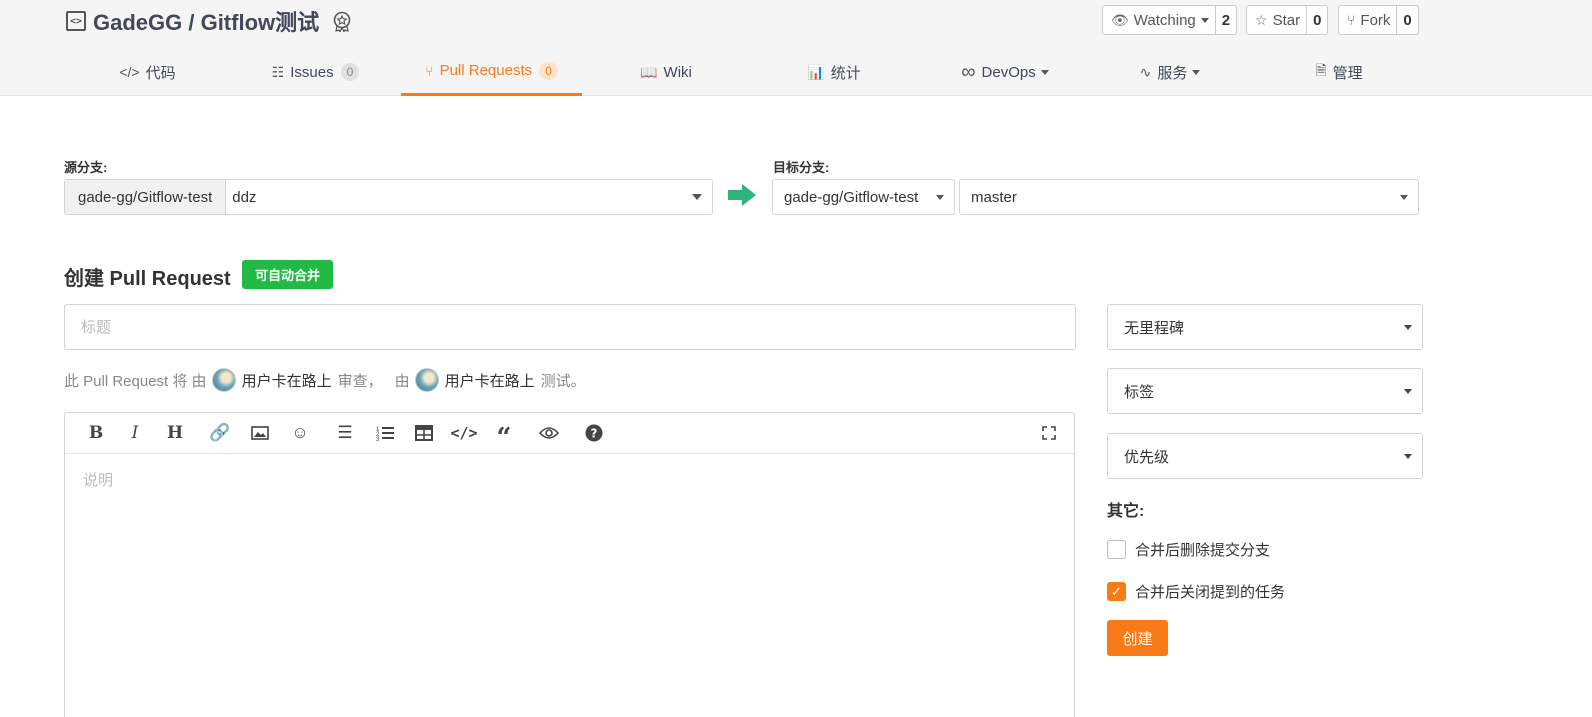 This screenshot has height=717, width=1592. Describe the element at coordinates (490, 380) in the screenshot. I see `tester-name-link: 用户卡在路上` at that location.